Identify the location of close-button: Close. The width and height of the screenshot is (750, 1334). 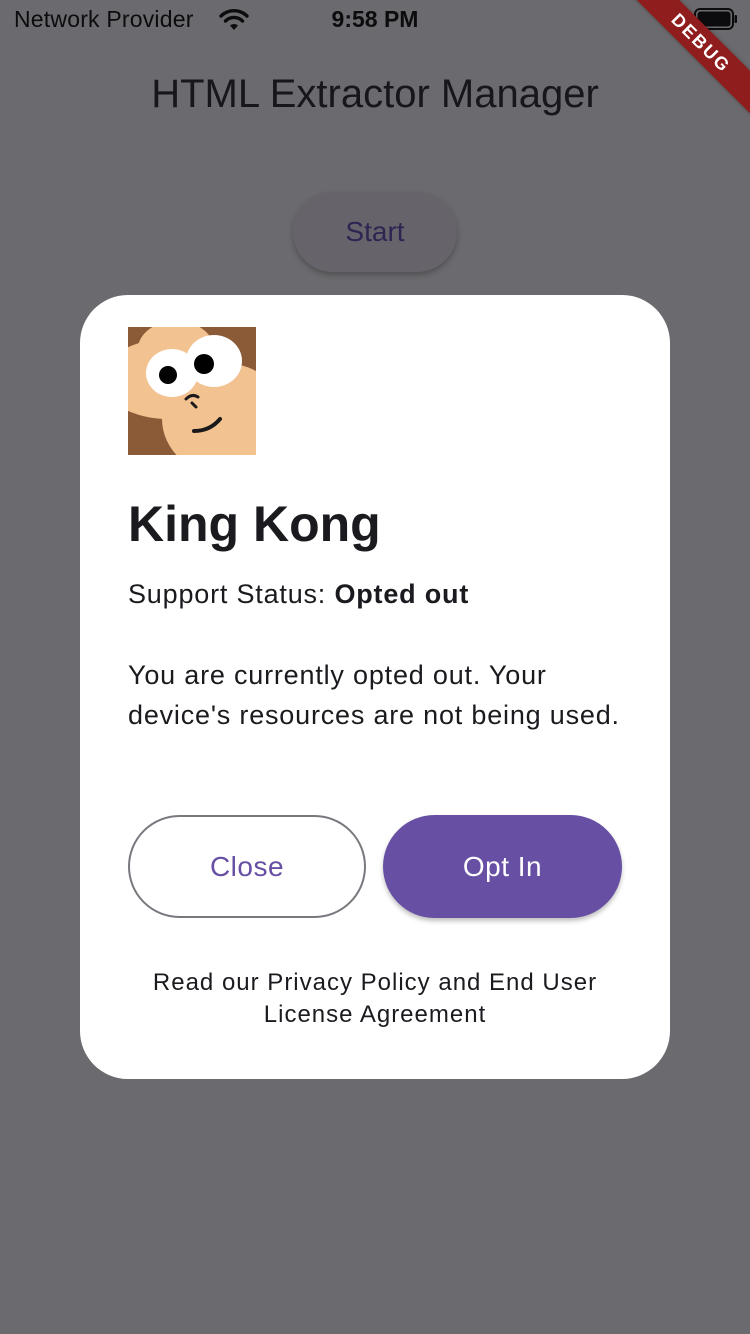
(247, 866).